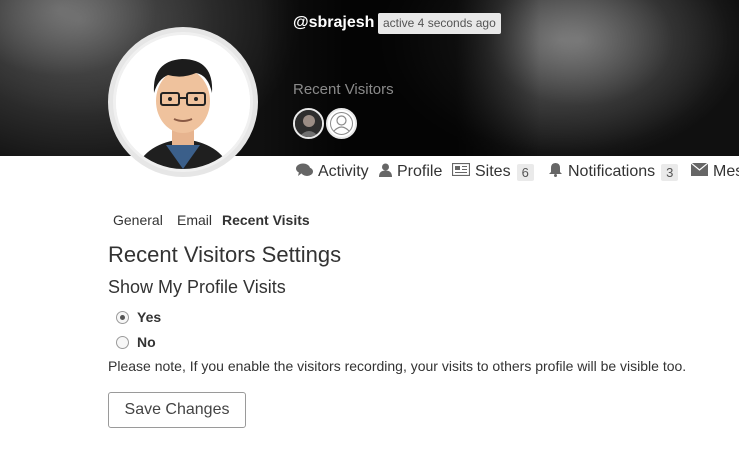 This screenshot has width=739, height=475. I want to click on avatar-face-icon, so click(183, 102).